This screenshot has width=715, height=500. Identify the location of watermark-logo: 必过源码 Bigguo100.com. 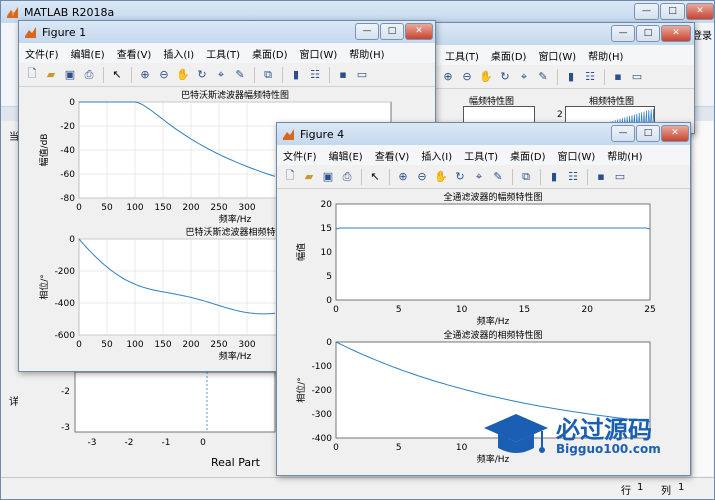
(584, 435).